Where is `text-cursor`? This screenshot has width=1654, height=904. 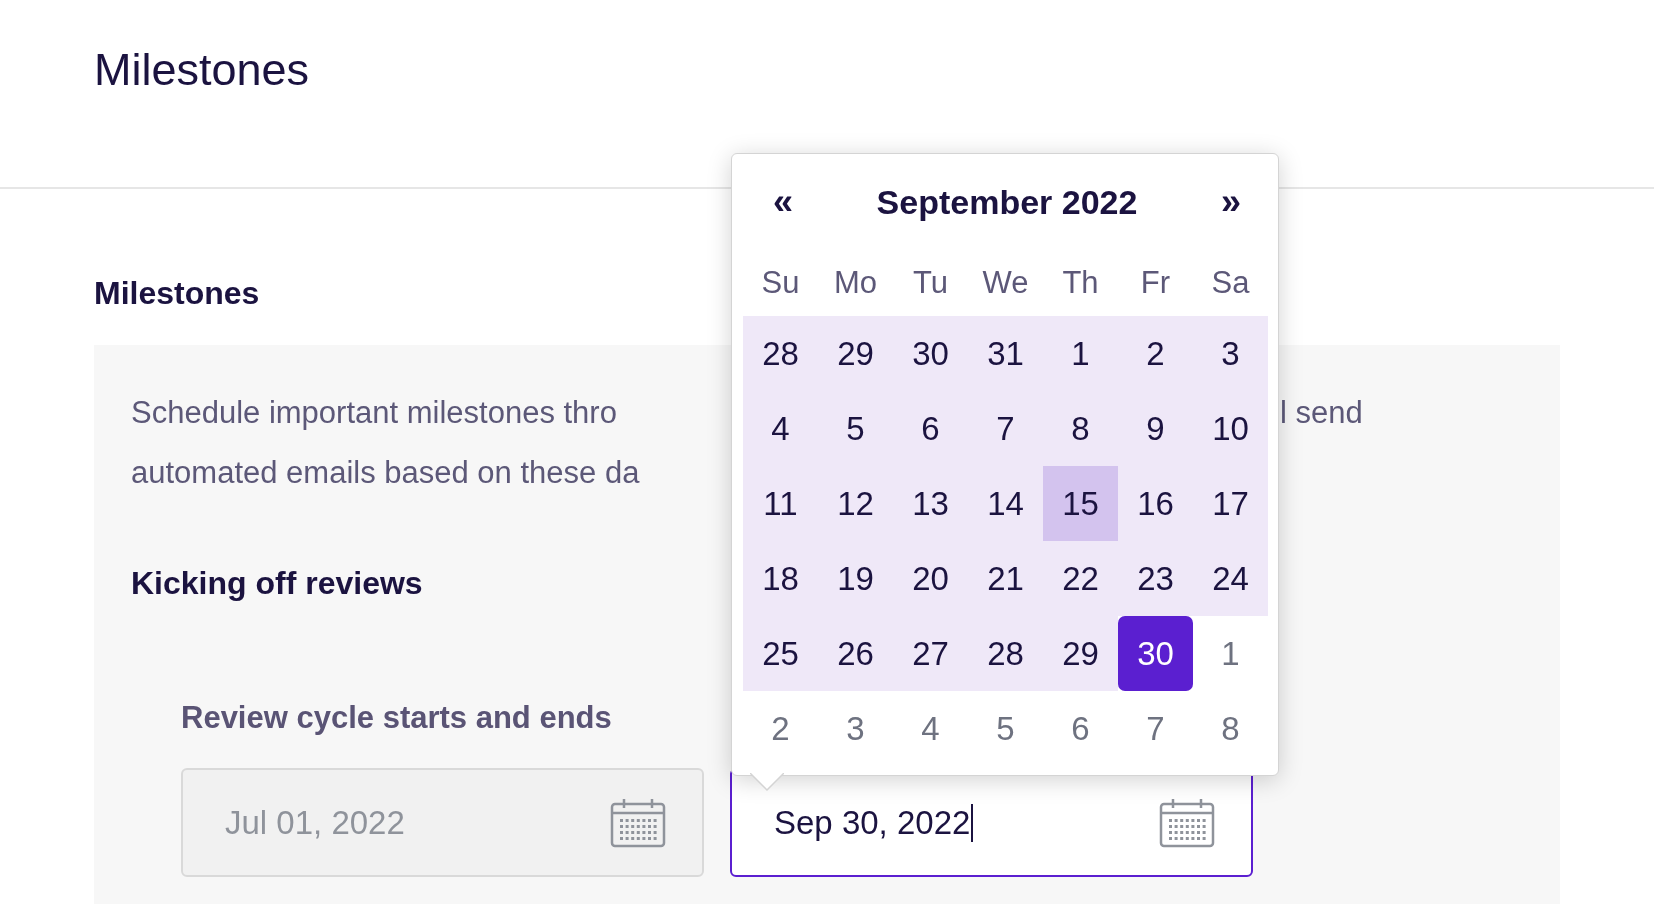 text-cursor is located at coordinates (972, 822).